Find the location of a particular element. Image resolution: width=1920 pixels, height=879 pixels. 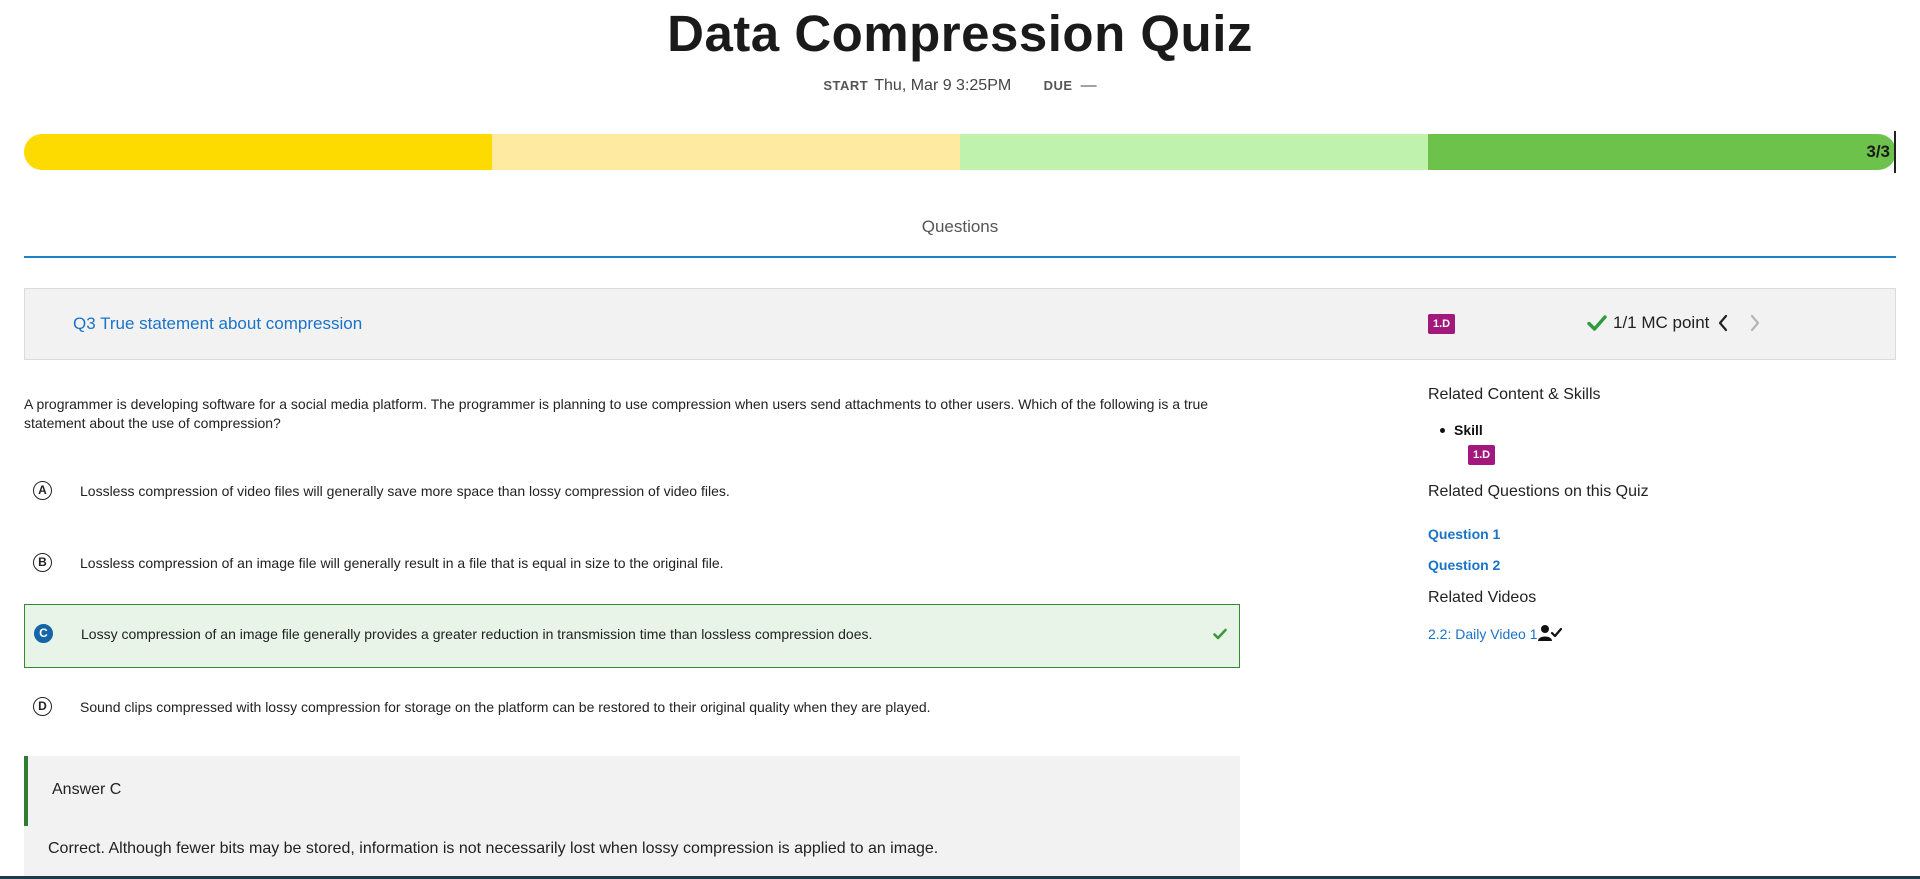

previous-question-button is located at coordinates (1723, 325).